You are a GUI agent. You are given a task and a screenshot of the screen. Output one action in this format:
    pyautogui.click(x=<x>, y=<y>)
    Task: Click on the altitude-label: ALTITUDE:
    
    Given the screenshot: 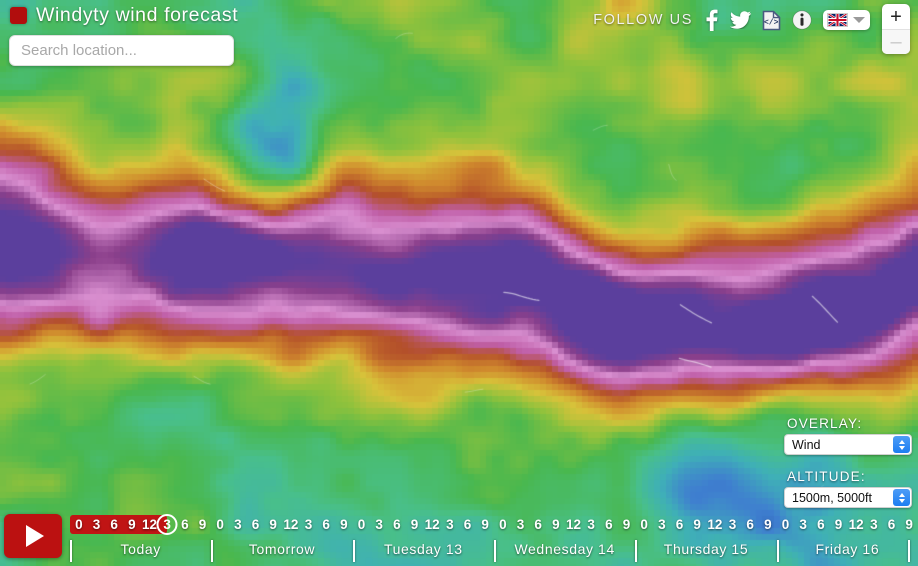 What is the action you would take?
    pyautogui.click(x=826, y=476)
    